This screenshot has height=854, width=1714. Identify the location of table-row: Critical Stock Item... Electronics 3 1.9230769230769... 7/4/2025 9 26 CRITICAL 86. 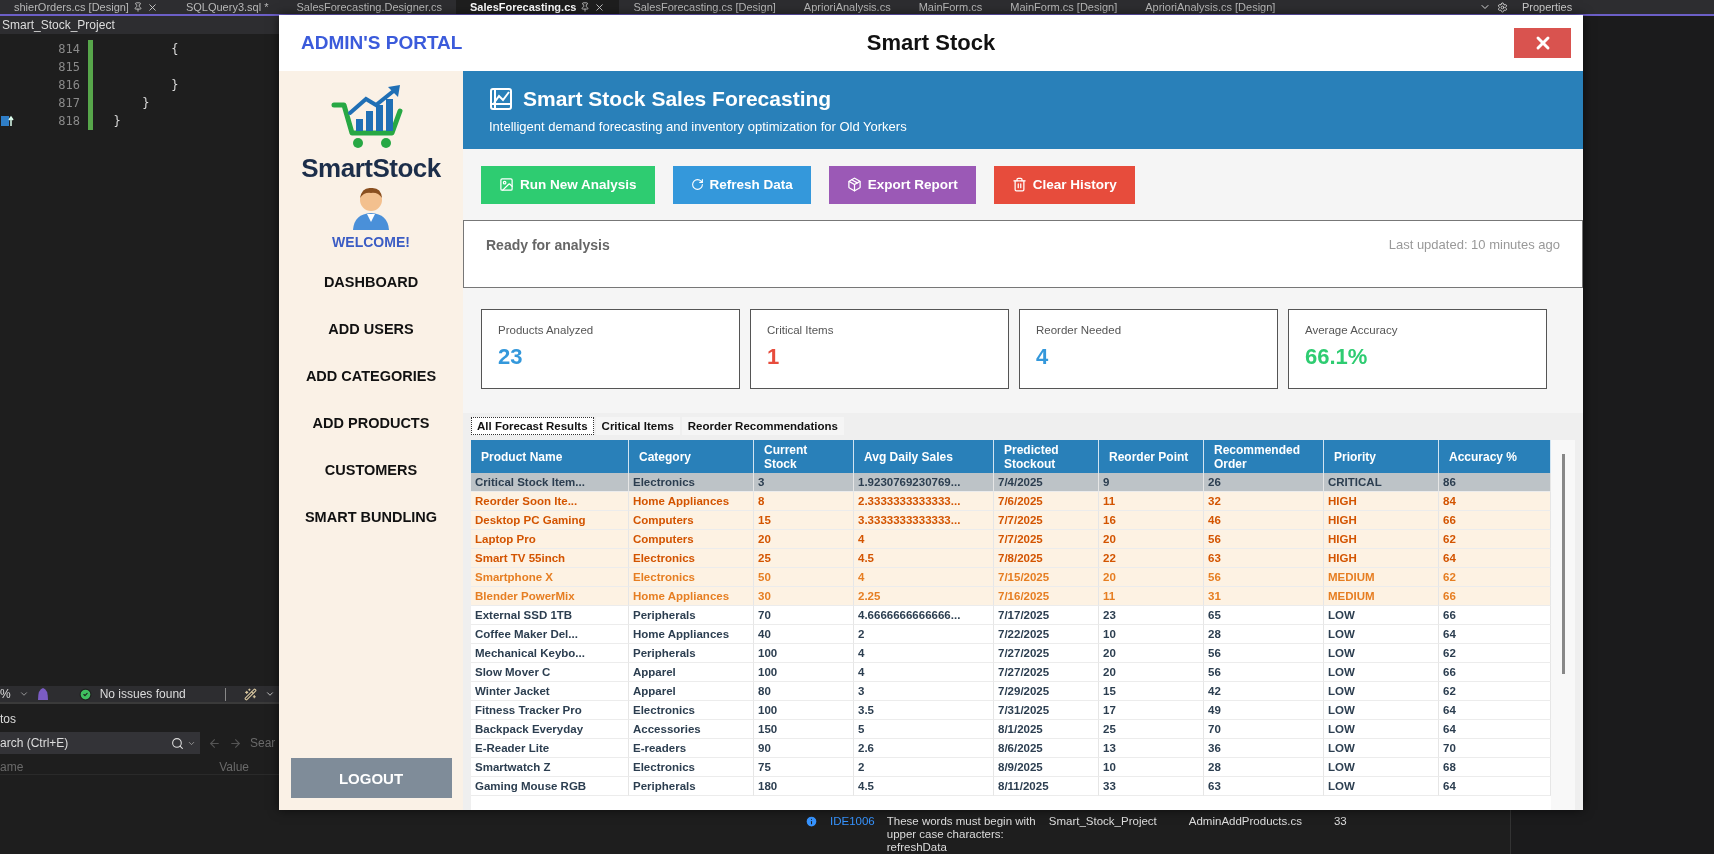
(1011, 482).